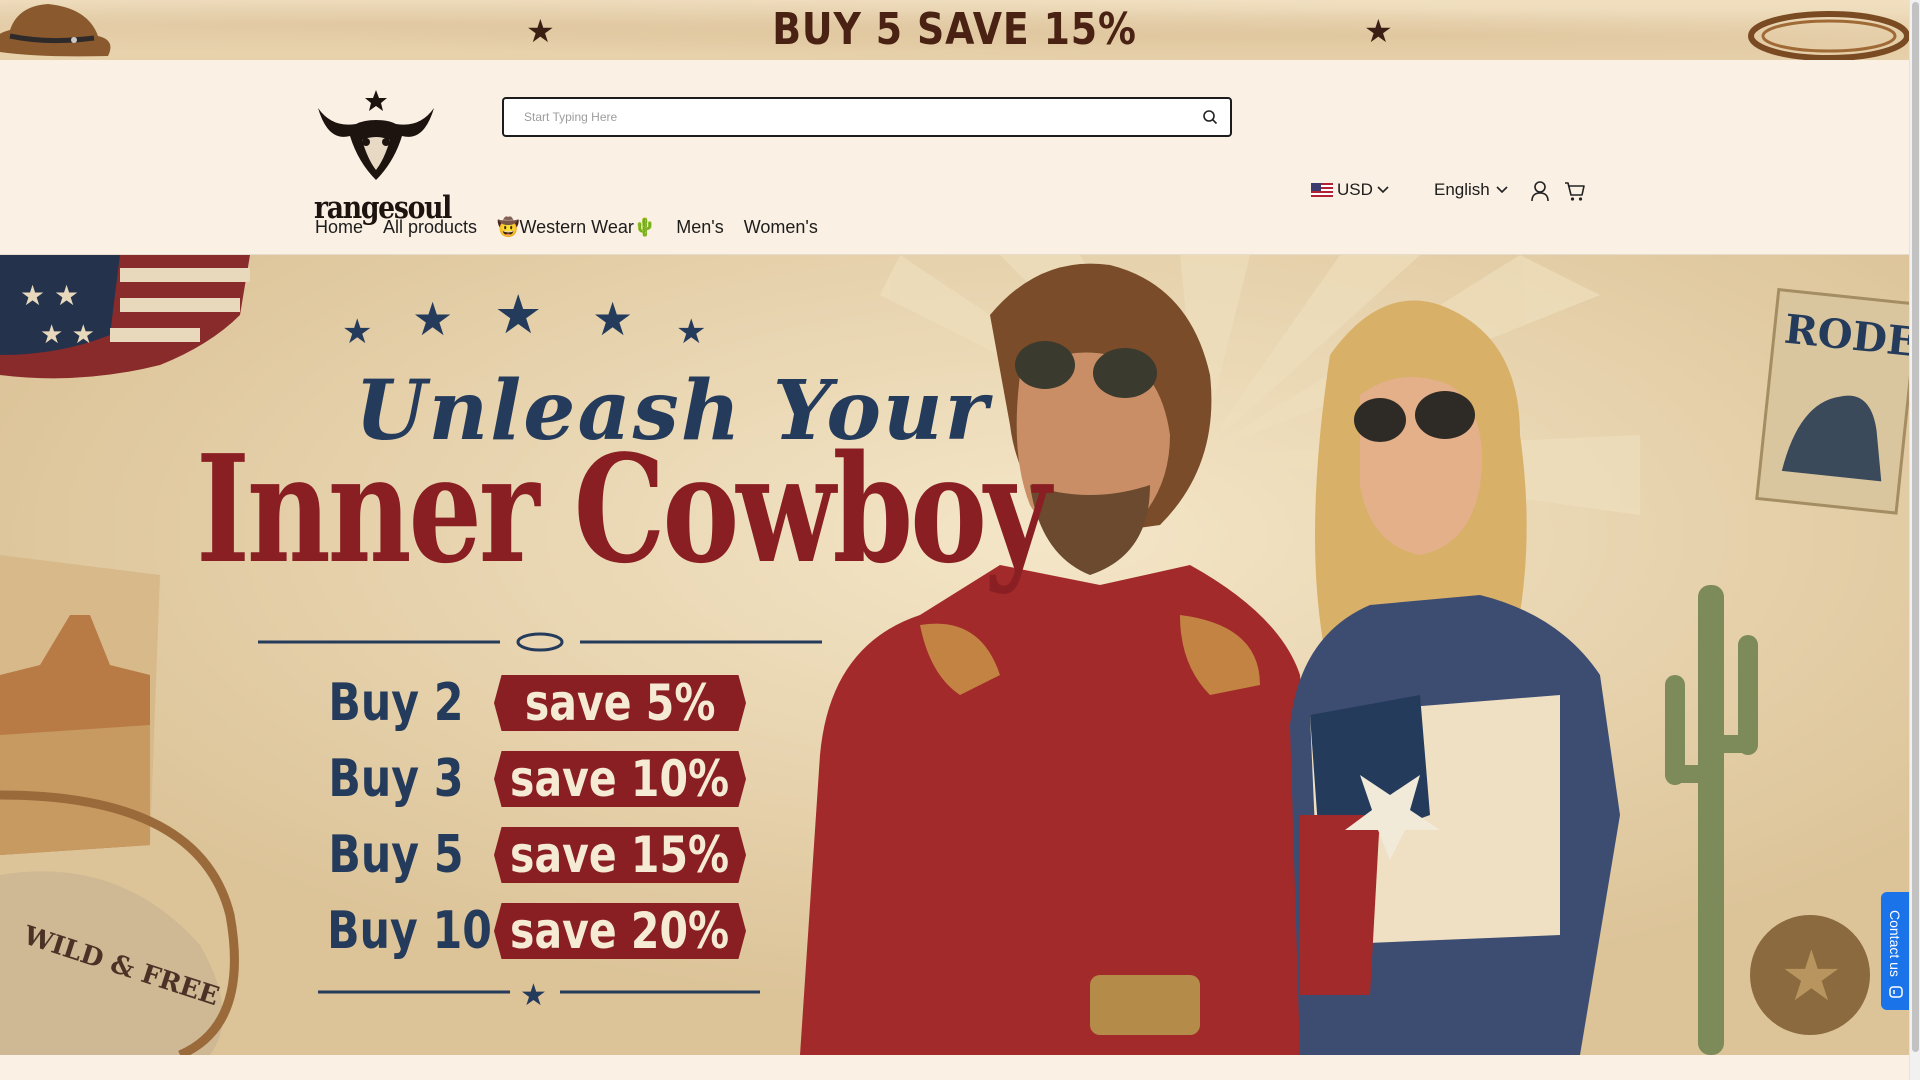  I want to click on desert-postcard-decoration, so click(80, 705).